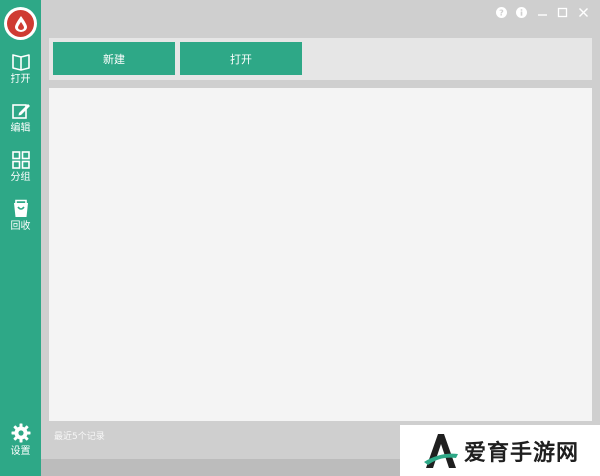 The width and height of the screenshot is (600, 476). I want to click on recent-records-label: 最近5个记录, so click(79, 437).